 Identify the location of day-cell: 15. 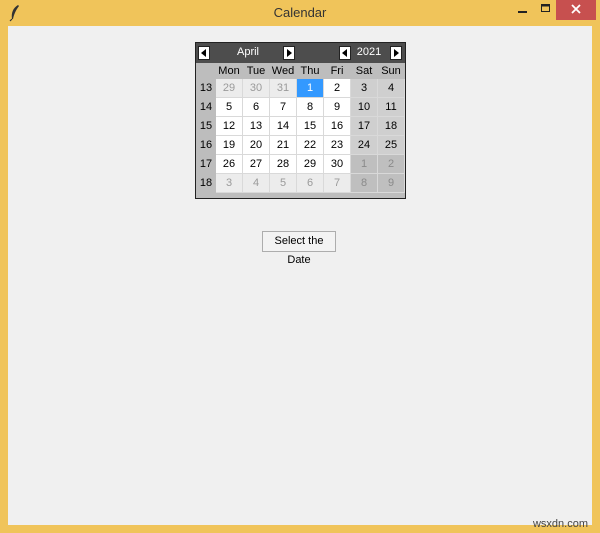
(310, 126).